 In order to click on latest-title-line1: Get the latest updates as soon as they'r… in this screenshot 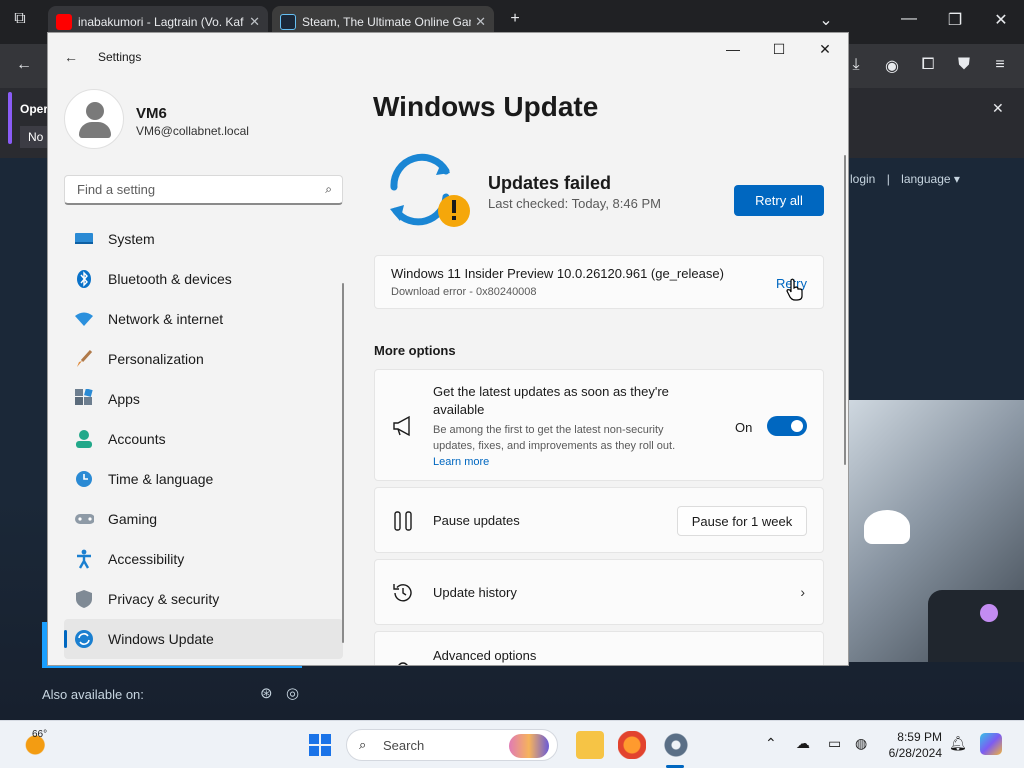, I will do `click(551, 391)`.